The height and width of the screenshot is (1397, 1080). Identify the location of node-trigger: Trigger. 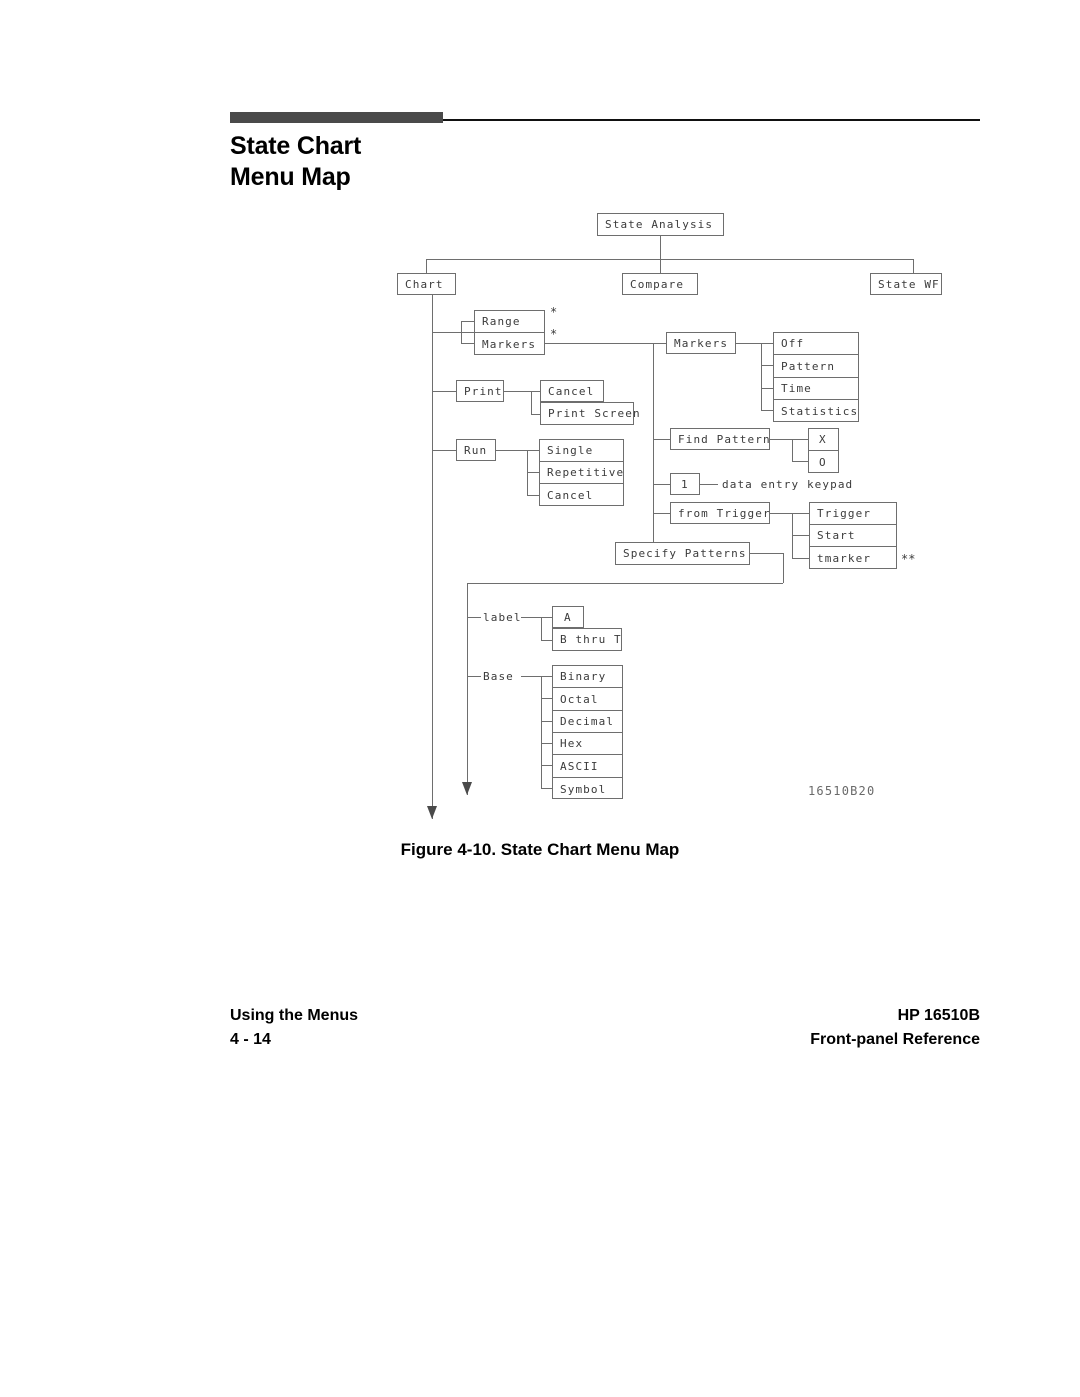
(853, 514).